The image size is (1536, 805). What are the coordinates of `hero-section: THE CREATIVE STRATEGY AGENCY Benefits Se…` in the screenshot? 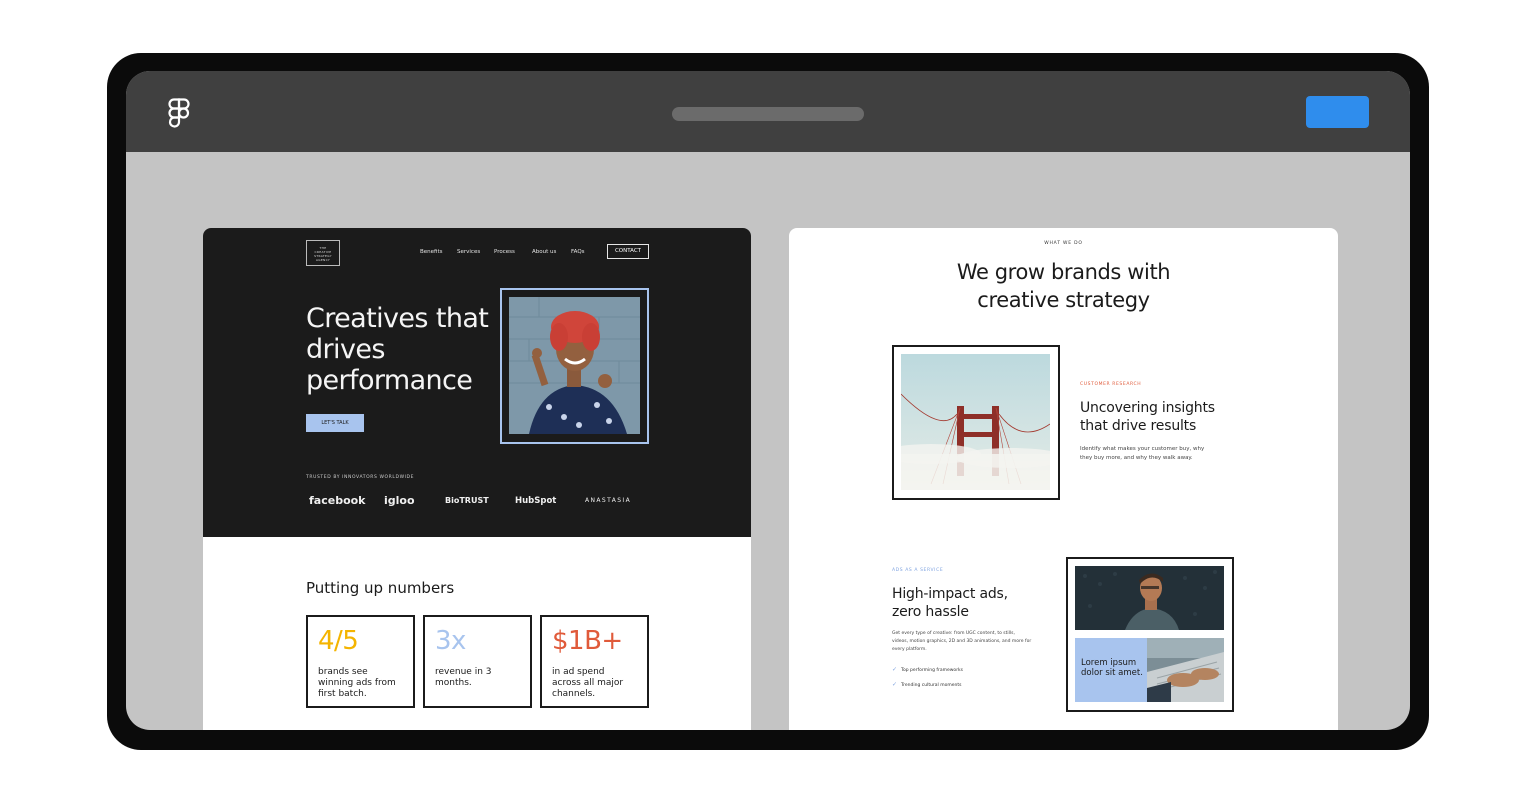 It's located at (477, 382).